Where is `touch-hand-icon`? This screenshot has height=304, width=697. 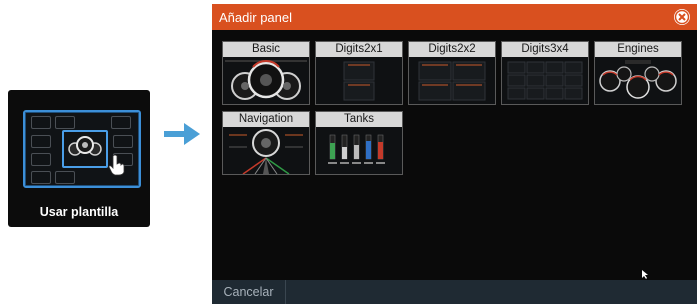
touch-hand-icon is located at coordinates (116, 165).